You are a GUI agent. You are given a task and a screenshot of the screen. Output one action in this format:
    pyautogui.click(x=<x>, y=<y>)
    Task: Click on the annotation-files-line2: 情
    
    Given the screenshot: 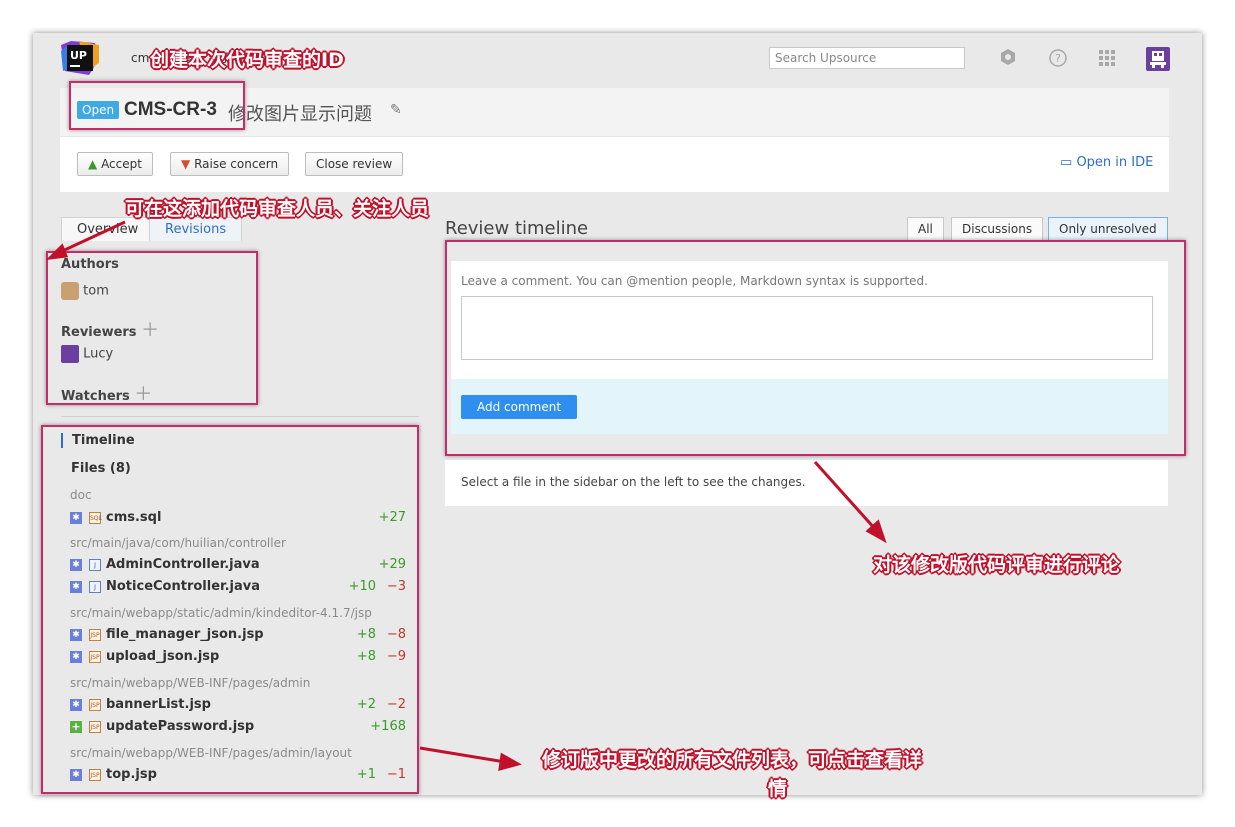 What is the action you would take?
    pyautogui.click(x=778, y=789)
    